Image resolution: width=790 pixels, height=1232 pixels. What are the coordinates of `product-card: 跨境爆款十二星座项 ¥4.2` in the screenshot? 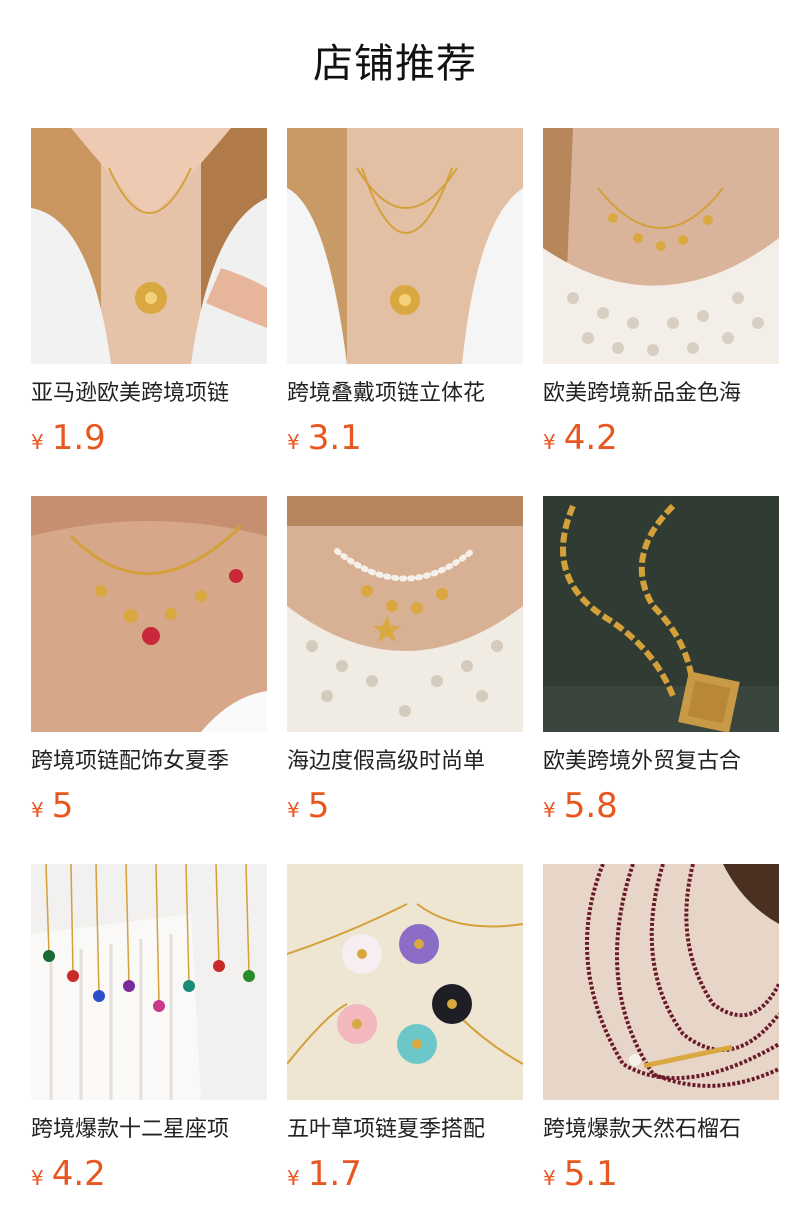 It's located at (149, 1048).